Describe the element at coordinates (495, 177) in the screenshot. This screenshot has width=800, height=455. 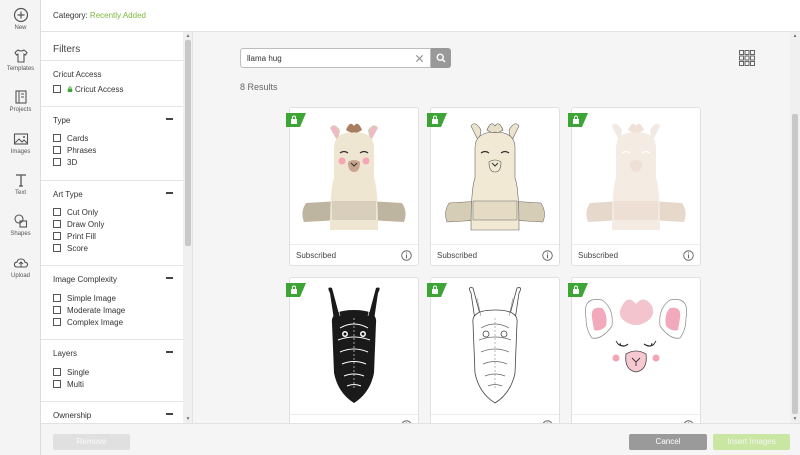
I see `llama-hug-cream-image` at that location.